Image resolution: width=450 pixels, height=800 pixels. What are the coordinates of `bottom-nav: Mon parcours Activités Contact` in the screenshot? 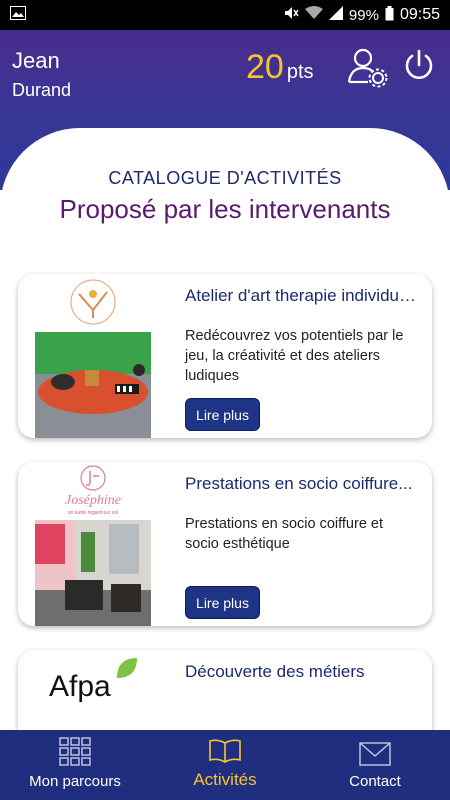 It's located at (225, 765).